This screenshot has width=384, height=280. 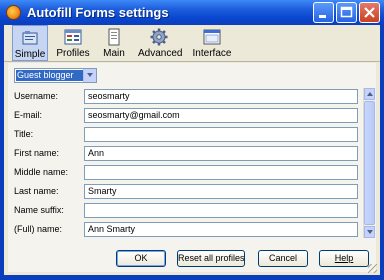 I want to click on scroll-up-button, so click(x=369, y=94).